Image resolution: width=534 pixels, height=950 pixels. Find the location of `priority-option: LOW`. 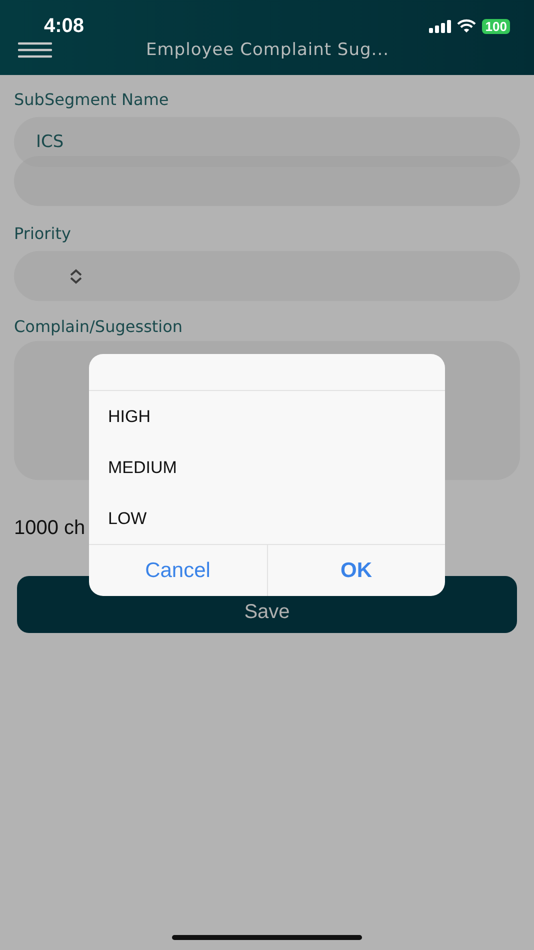

priority-option: LOW is located at coordinates (267, 518).